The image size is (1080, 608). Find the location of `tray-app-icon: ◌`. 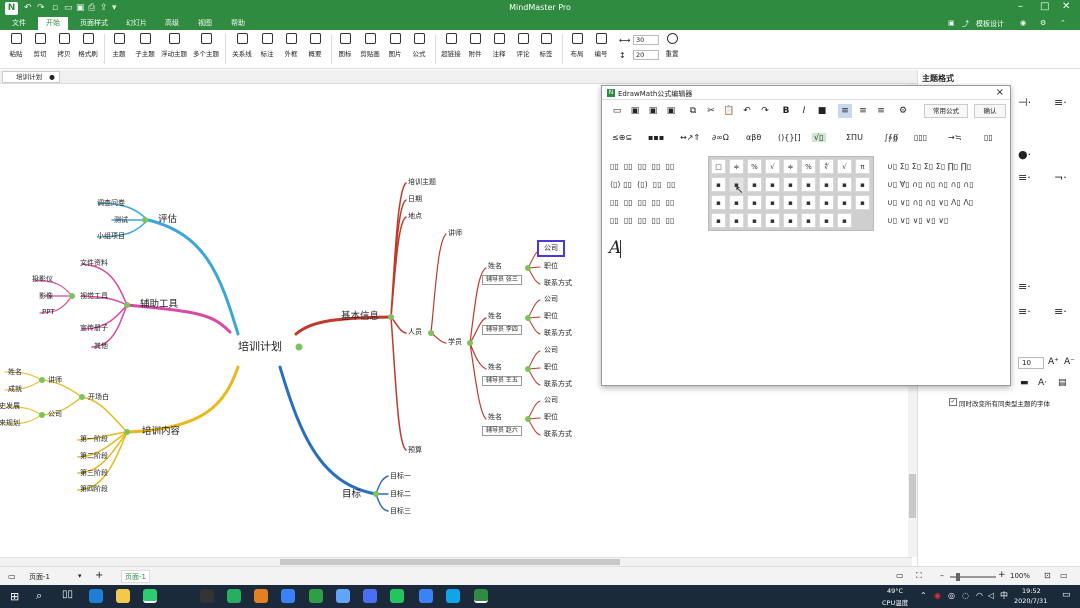

tray-app-icon: ◌ is located at coordinates (965, 595).